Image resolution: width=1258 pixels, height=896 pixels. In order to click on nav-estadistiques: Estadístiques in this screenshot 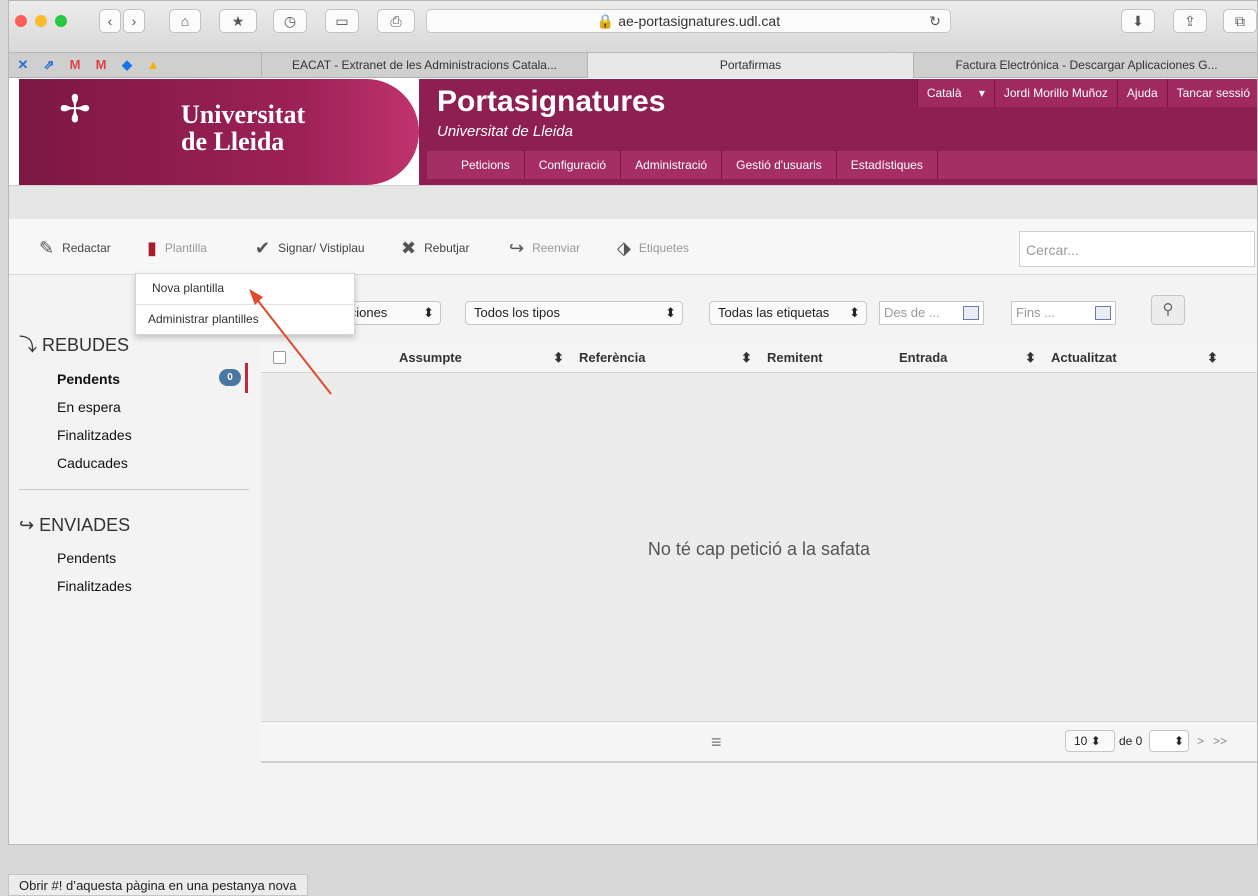, I will do `click(887, 165)`.